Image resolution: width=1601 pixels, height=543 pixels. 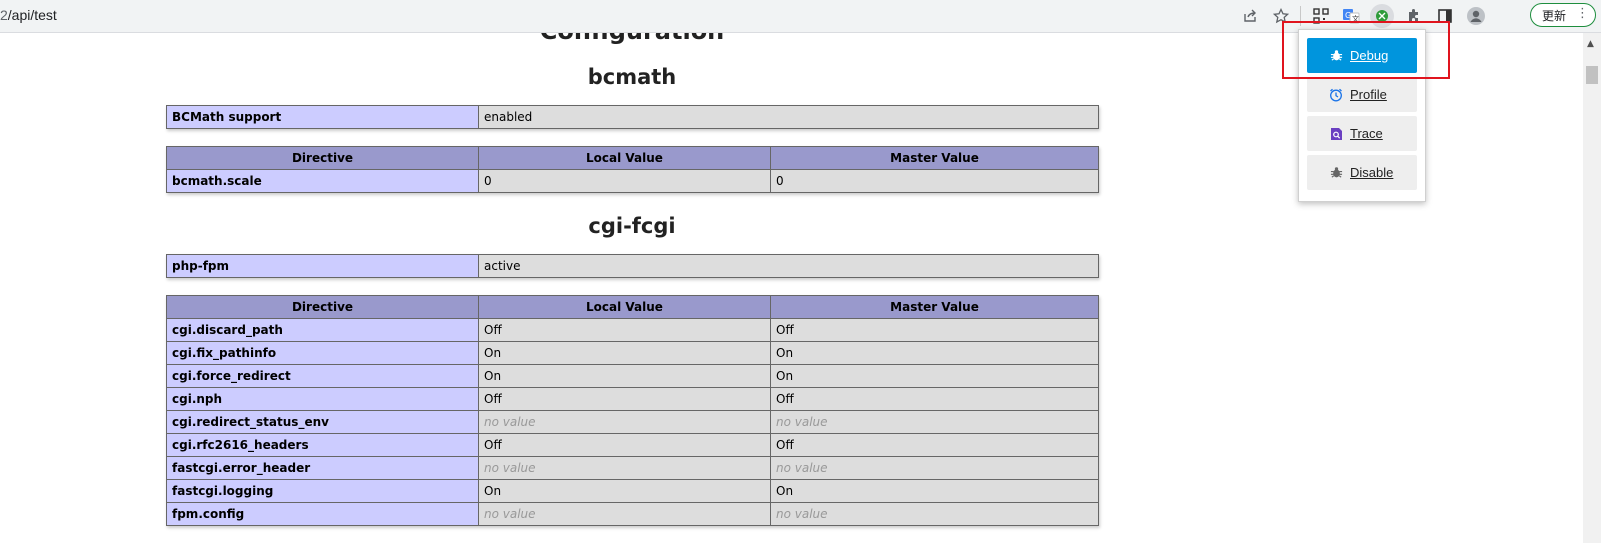 I want to click on url-cut-char: 2, so click(x=4, y=15).